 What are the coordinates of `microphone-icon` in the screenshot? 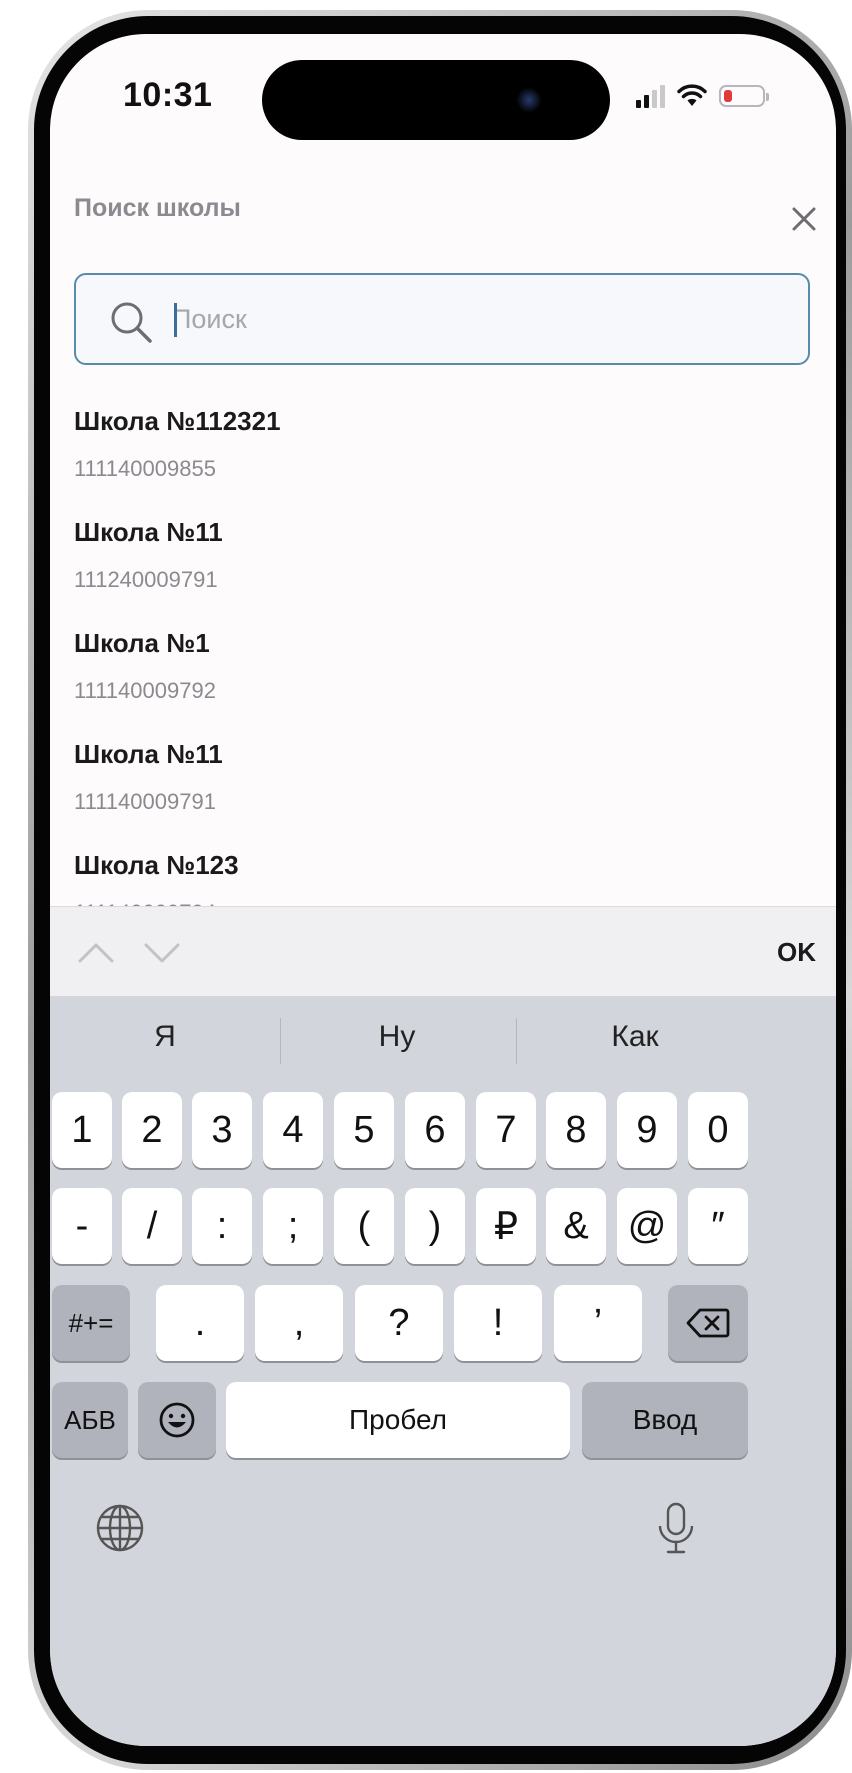 It's located at (676, 1528).